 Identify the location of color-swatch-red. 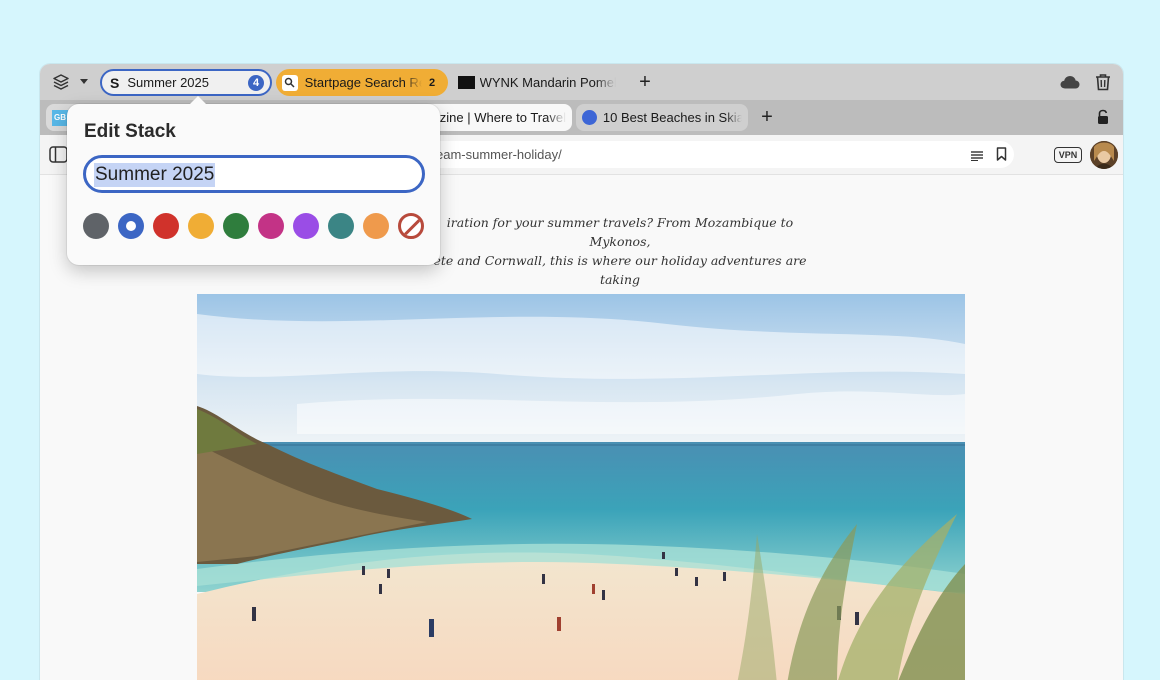
(166, 226).